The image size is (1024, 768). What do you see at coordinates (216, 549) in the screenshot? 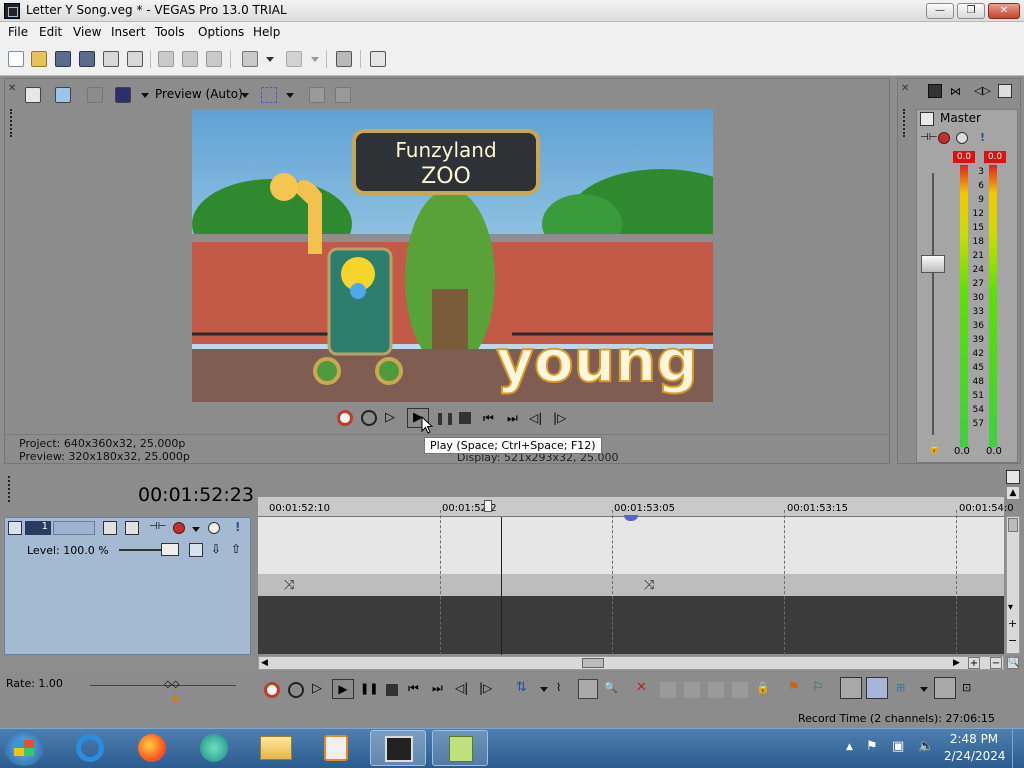
I see `make-compositing-child-icon: ⇩` at bounding box center [216, 549].